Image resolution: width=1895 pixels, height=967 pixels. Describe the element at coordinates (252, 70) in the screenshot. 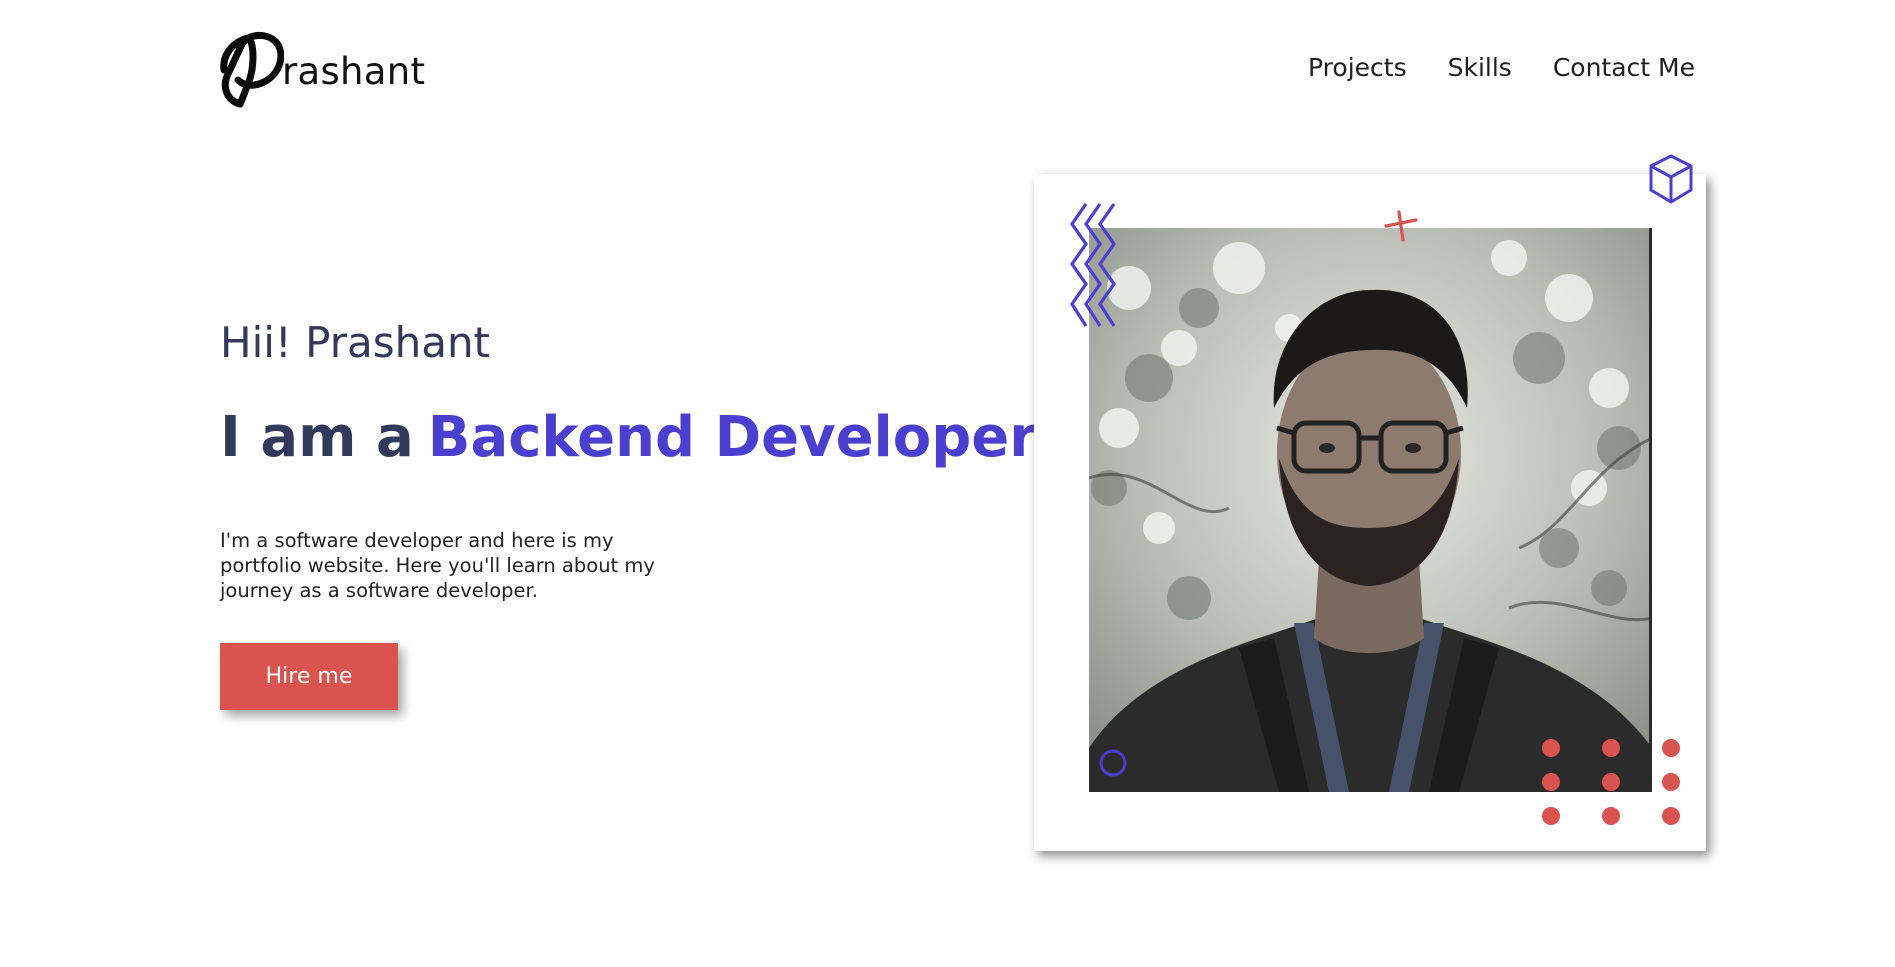

I see `logo-p-icon` at that location.